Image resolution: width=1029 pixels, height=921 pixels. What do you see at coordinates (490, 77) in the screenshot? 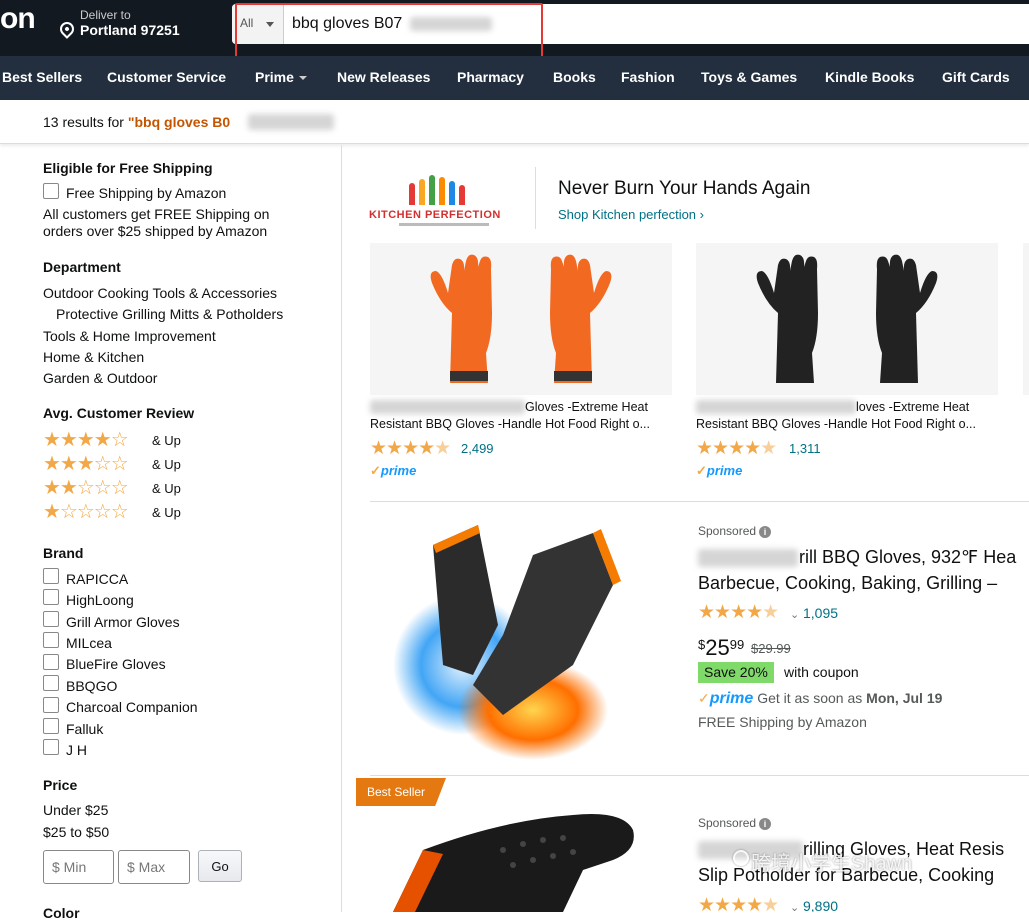
I see `nav-pharmacy: Pharmacy` at bounding box center [490, 77].